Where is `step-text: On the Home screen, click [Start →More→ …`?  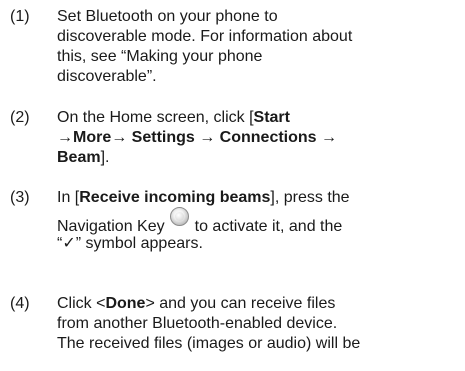
step-text: On the Home screen, click [Start →More→ … is located at coordinates (257, 138).